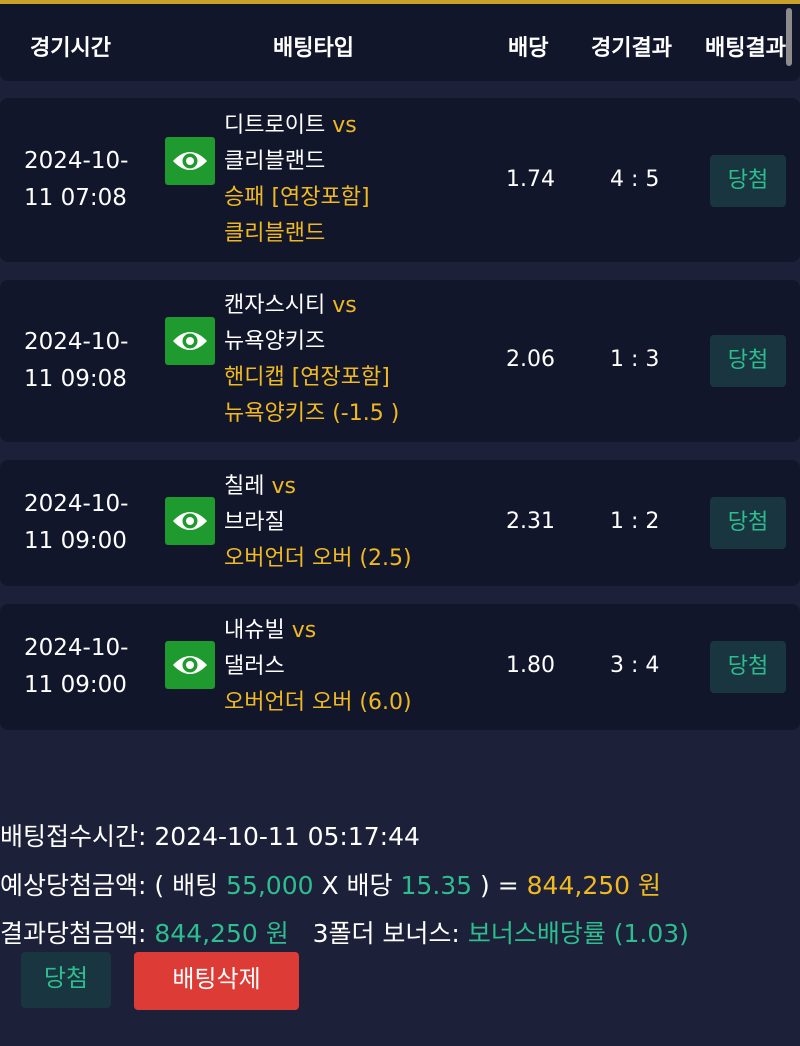  I want to click on header-time: 경기시간, so click(70, 48).